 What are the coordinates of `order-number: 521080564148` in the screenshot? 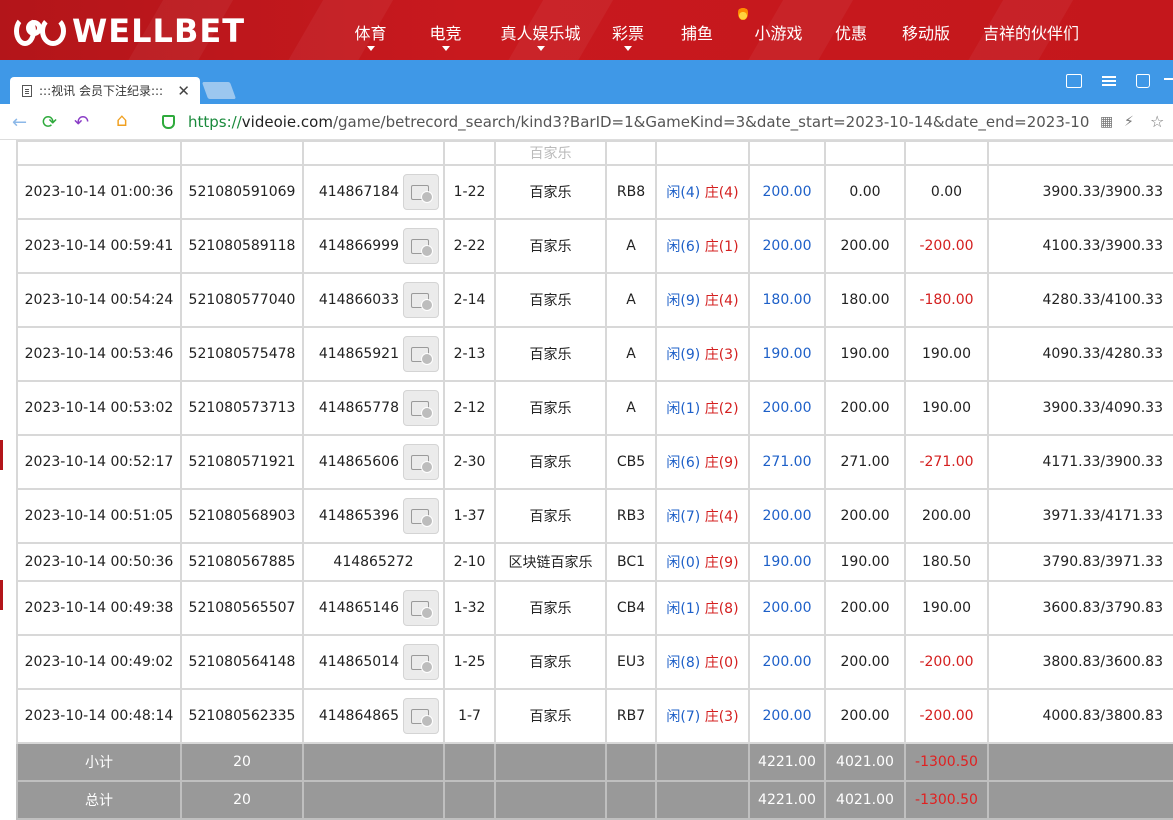 It's located at (242, 662).